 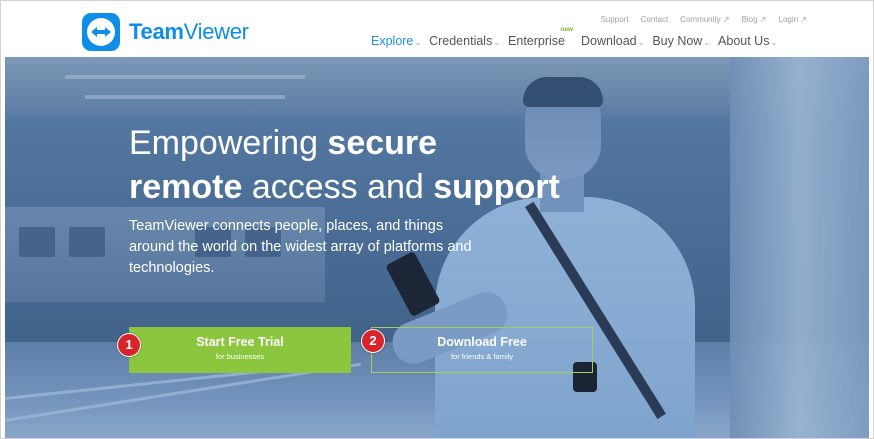 What do you see at coordinates (482, 350) in the screenshot?
I see `download-free-button: Download Free for friends & family` at bounding box center [482, 350].